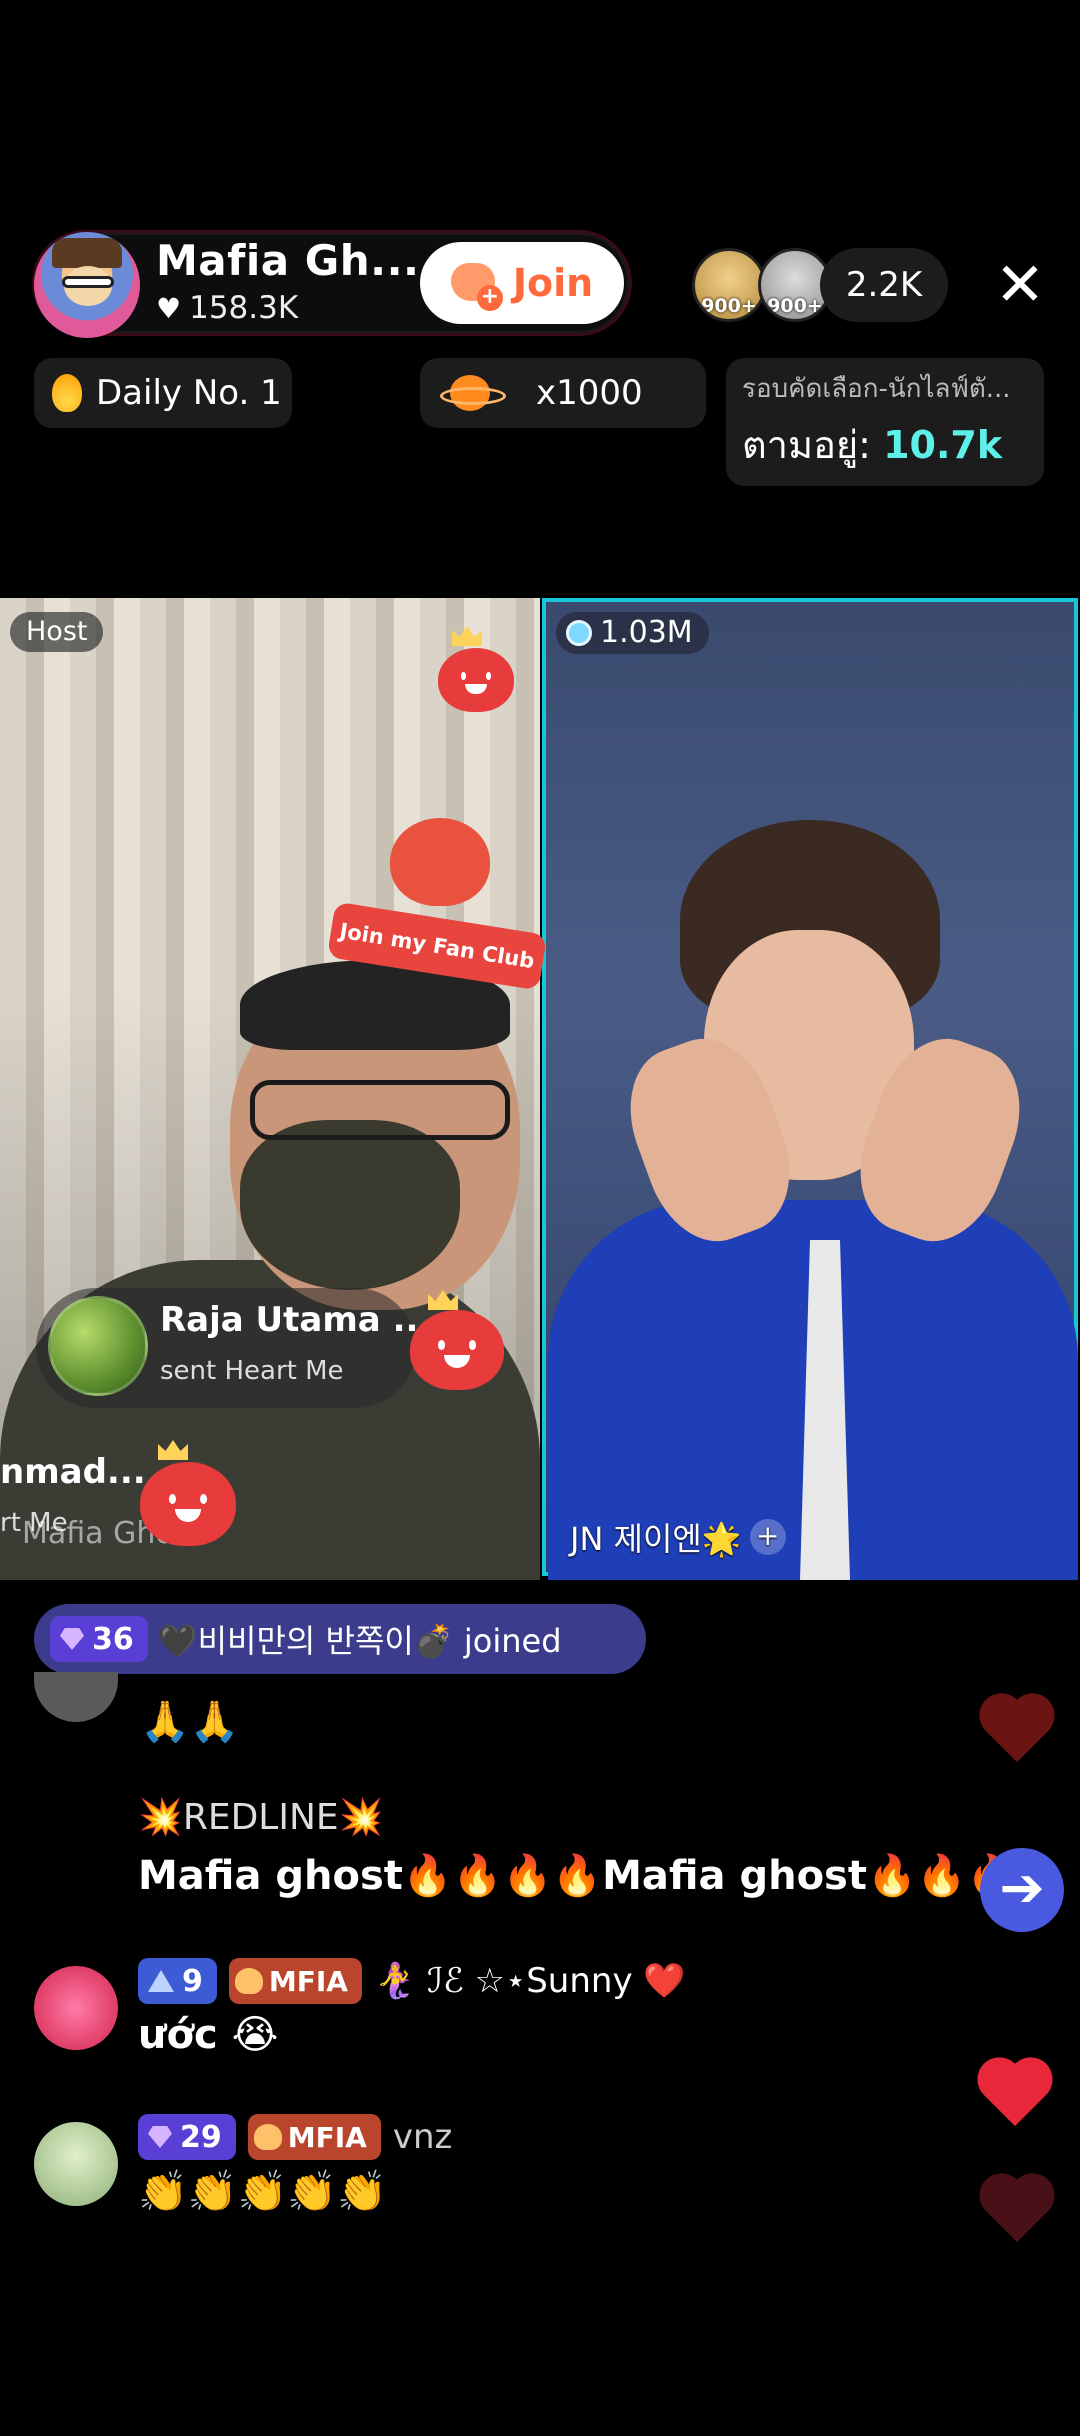  What do you see at coordinates (476, 286) in the screenshot?
I see `fan-club-join-icon` at bounding box center [476, 286].